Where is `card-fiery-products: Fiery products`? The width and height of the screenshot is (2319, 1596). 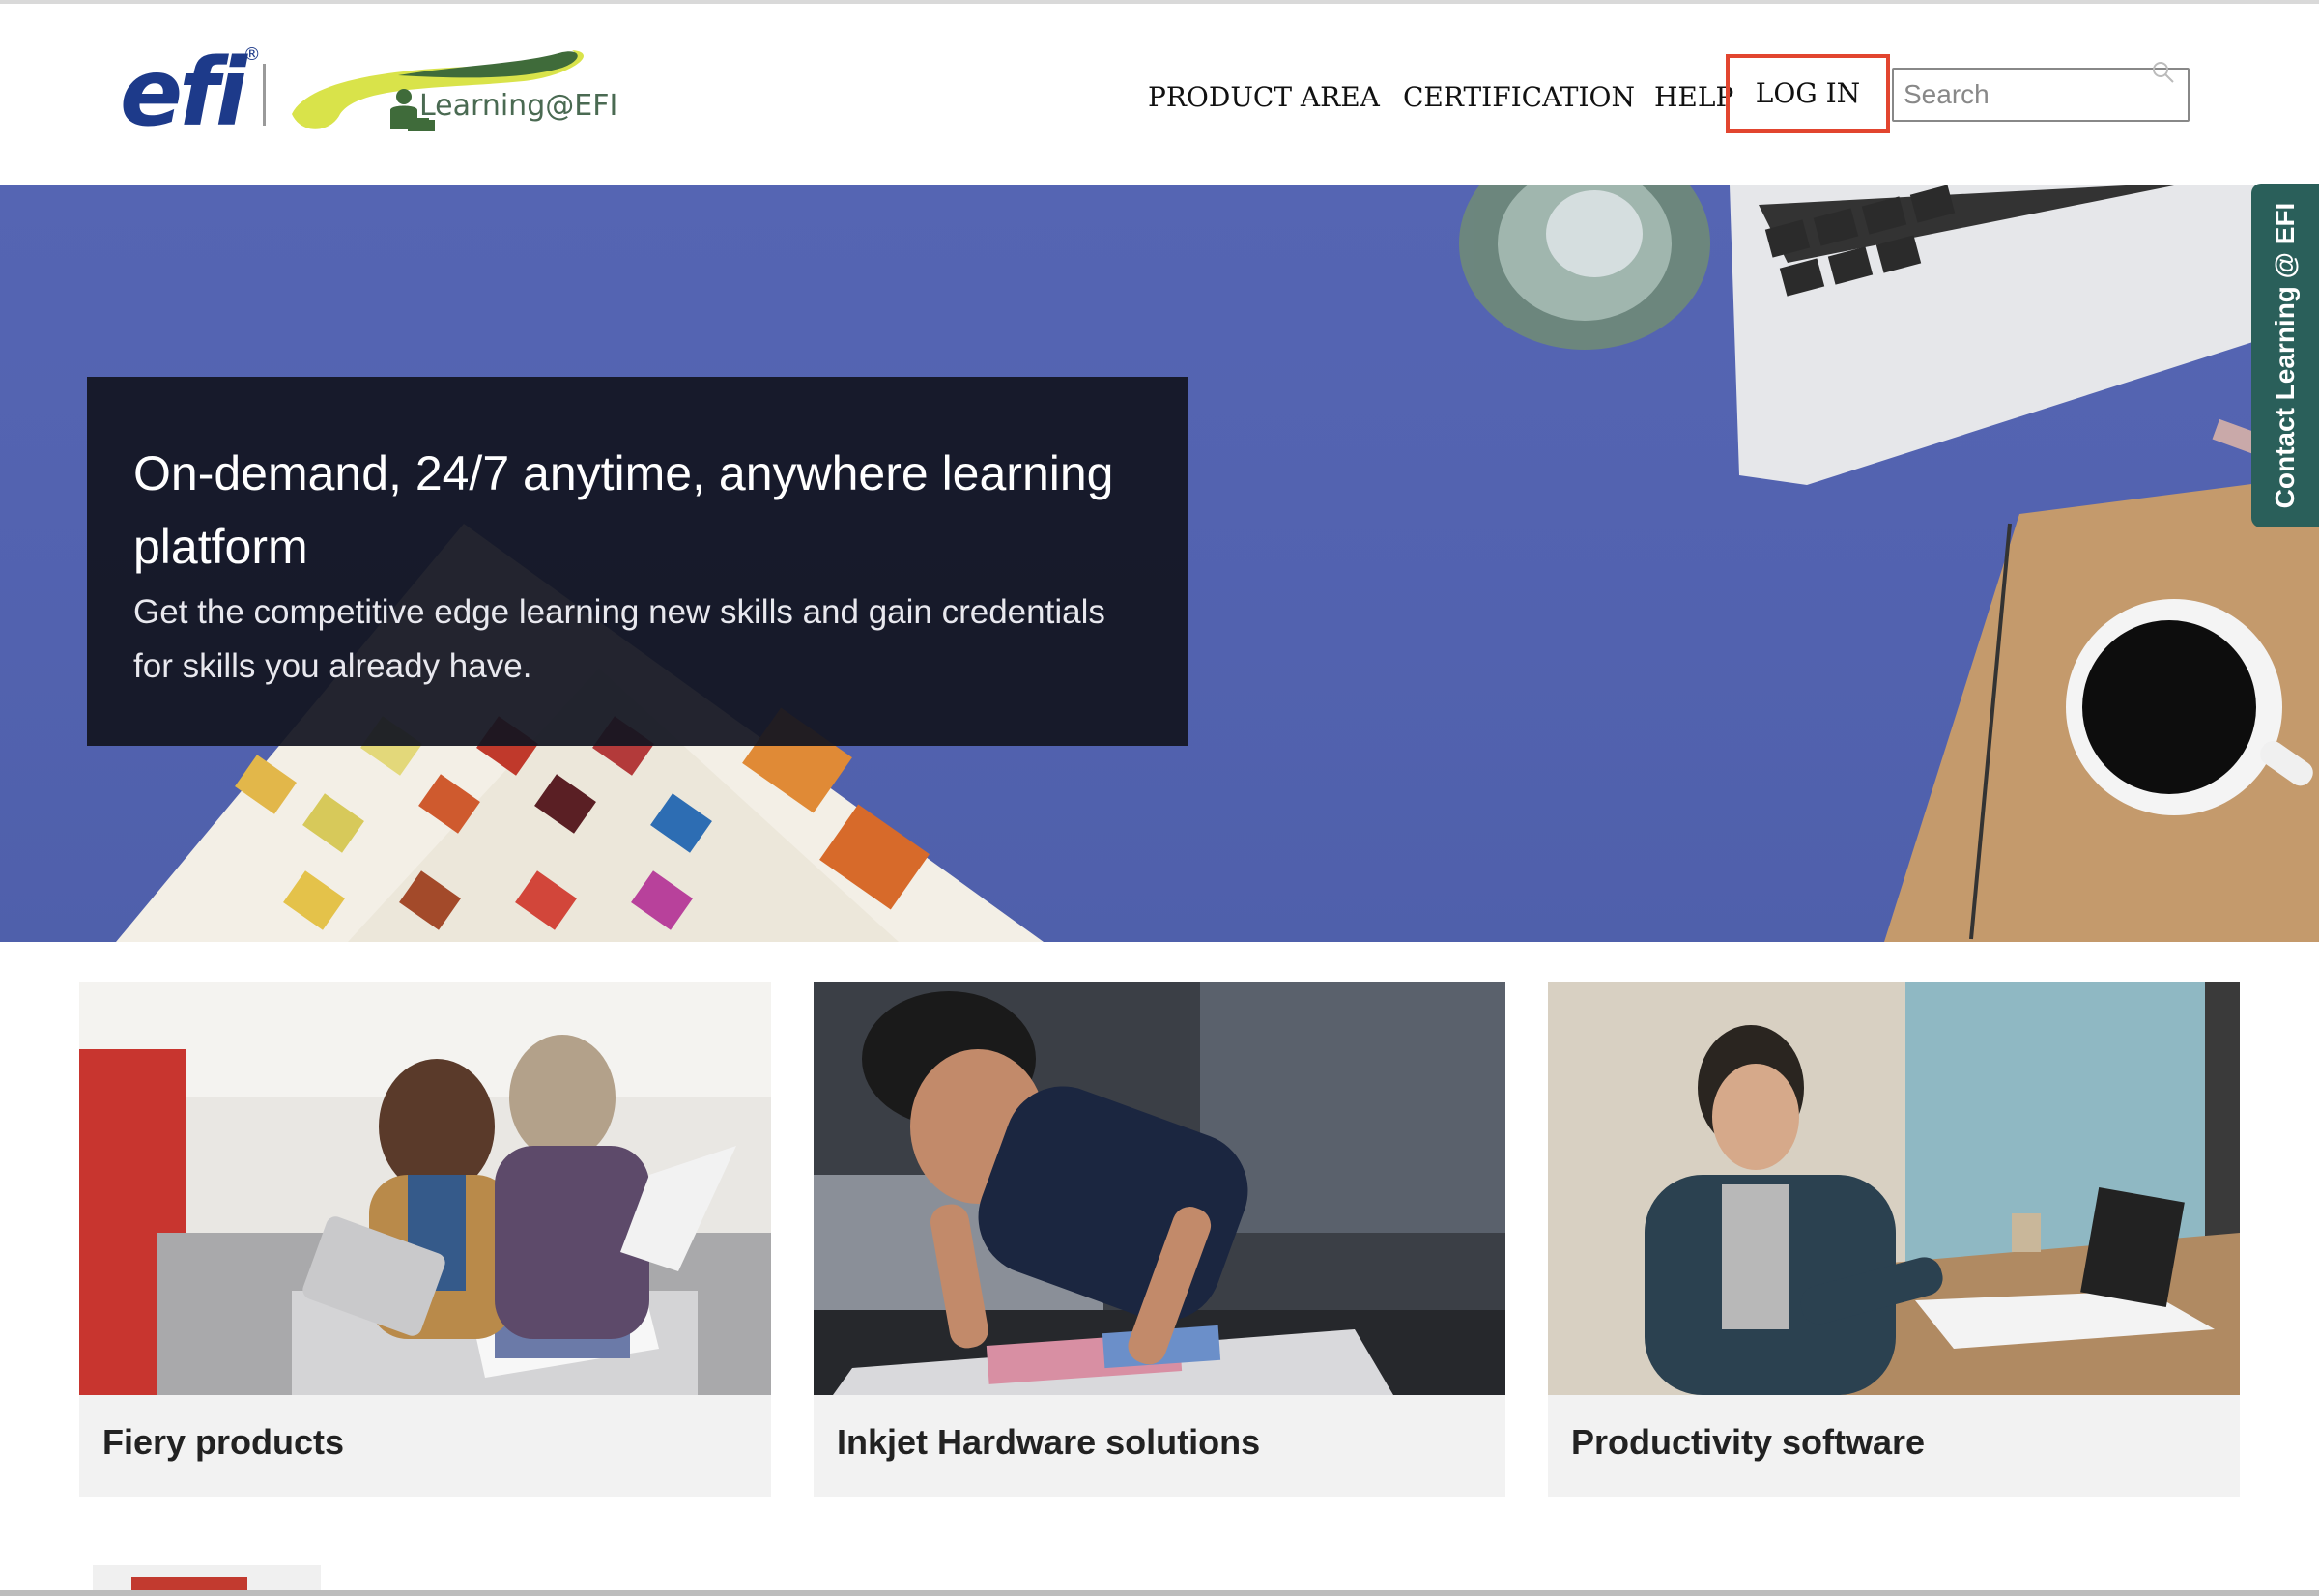
card-fiery-products: Fiery products is located at coordinates (425, 1239).